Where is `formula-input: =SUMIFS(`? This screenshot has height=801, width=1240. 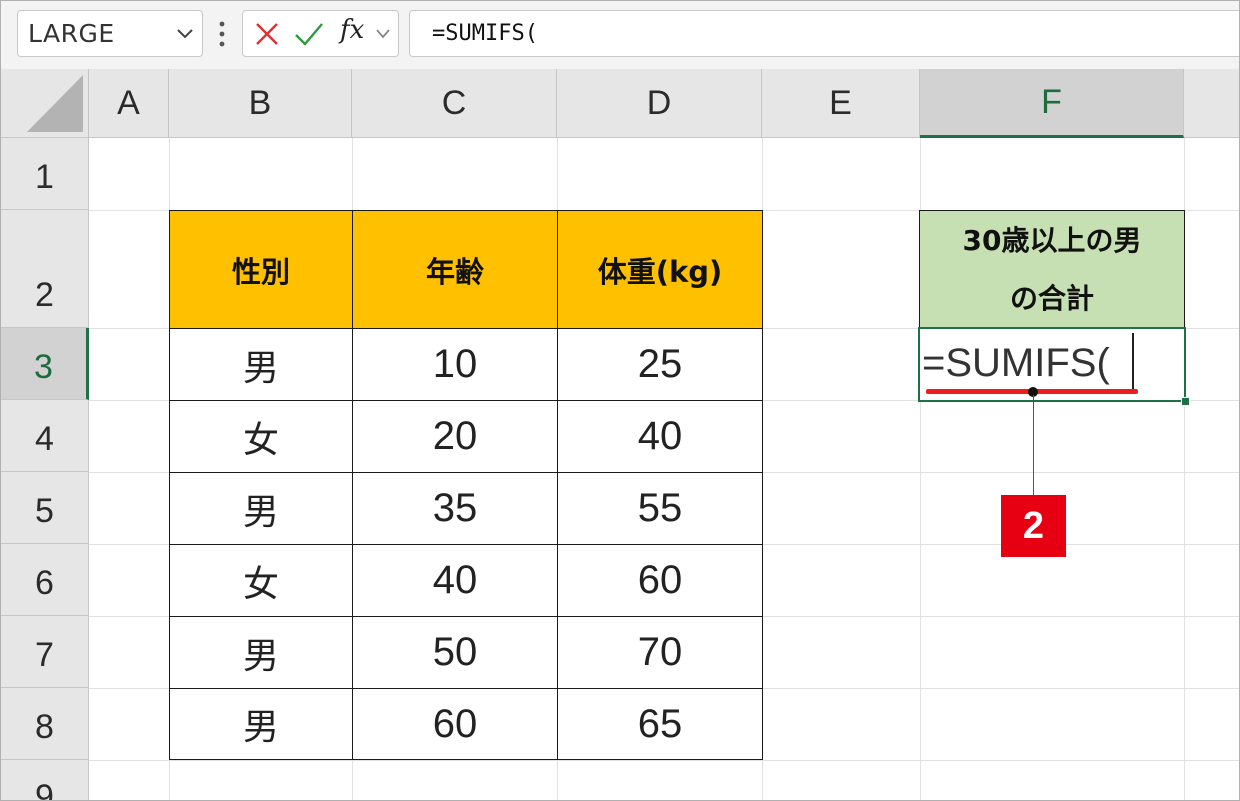 formula-input: =SUMIFS( is located at coordinates (824, 33).